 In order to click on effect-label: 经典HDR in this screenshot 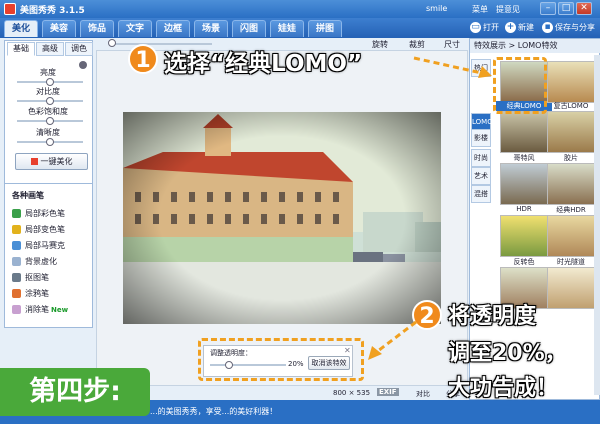, I will do `click(571, 210)`.